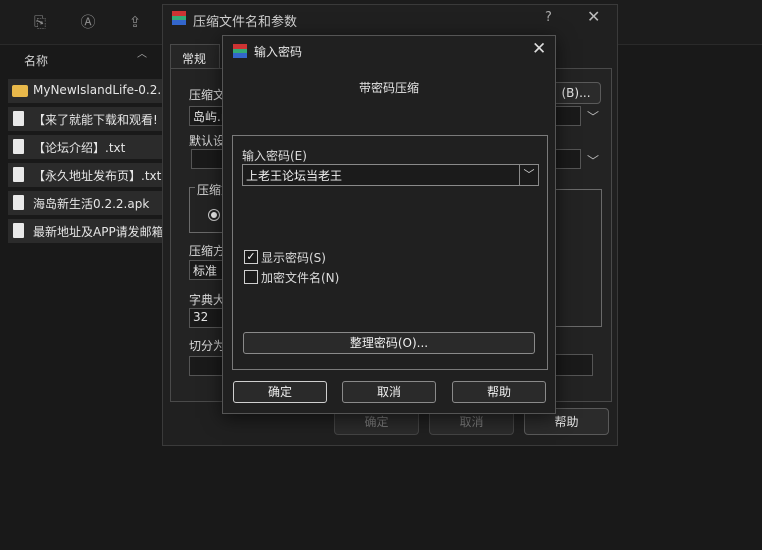  Describe the element at coordinates (278, 52) in the screenshot. I see `password-dialog-title: 输入密码` at that location.